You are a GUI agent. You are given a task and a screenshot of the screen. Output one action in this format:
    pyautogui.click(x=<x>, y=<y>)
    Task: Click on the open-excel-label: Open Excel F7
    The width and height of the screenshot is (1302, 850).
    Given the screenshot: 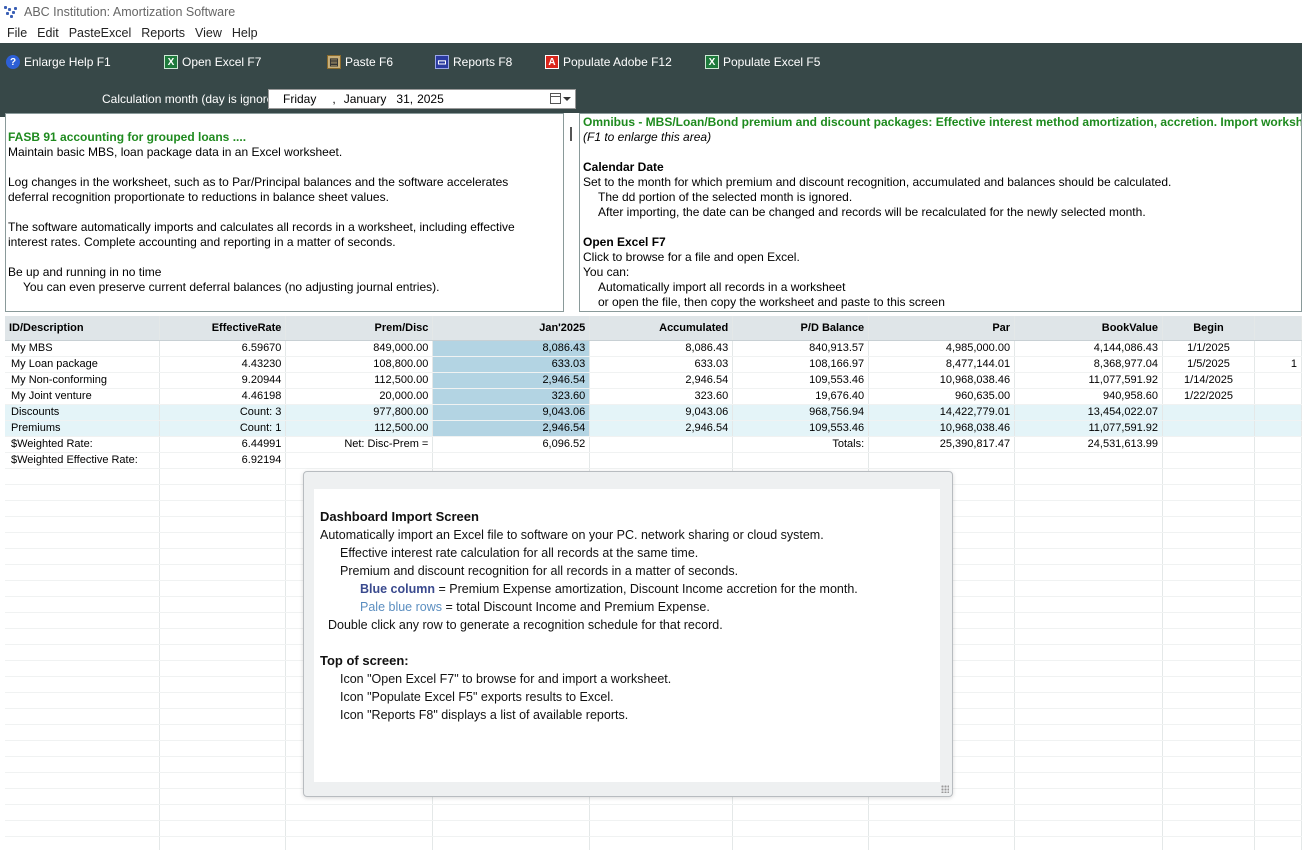 What is the action you would take?
    pyautogui.click(x=222, y=62)
    